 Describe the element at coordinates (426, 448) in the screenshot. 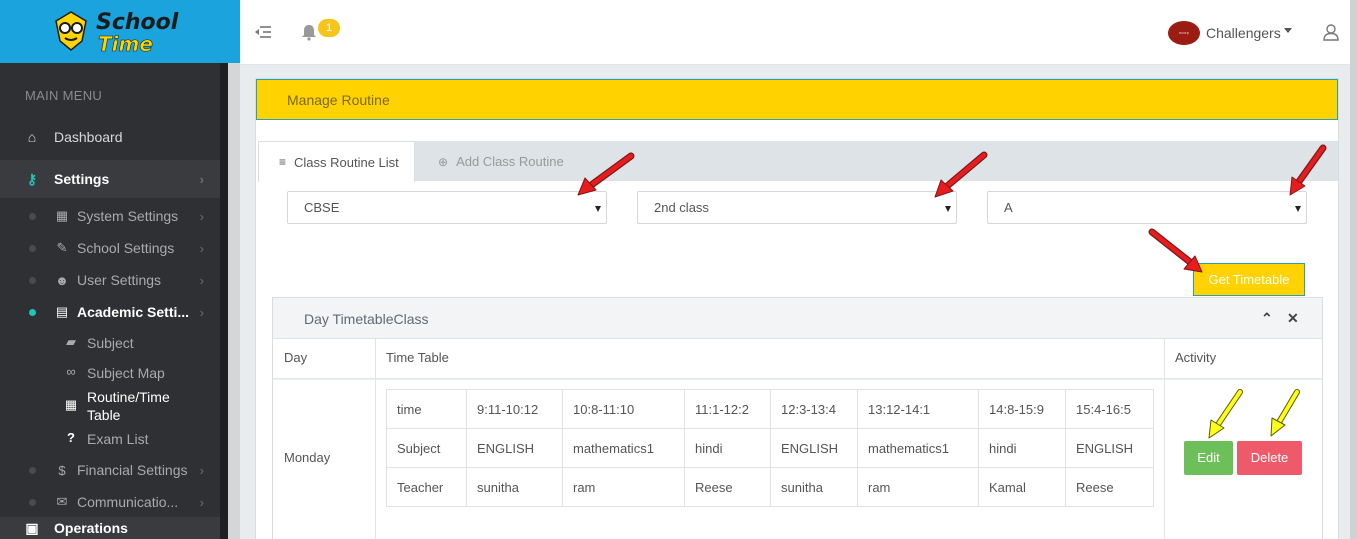

I see `table-cell: Subject` at that location.